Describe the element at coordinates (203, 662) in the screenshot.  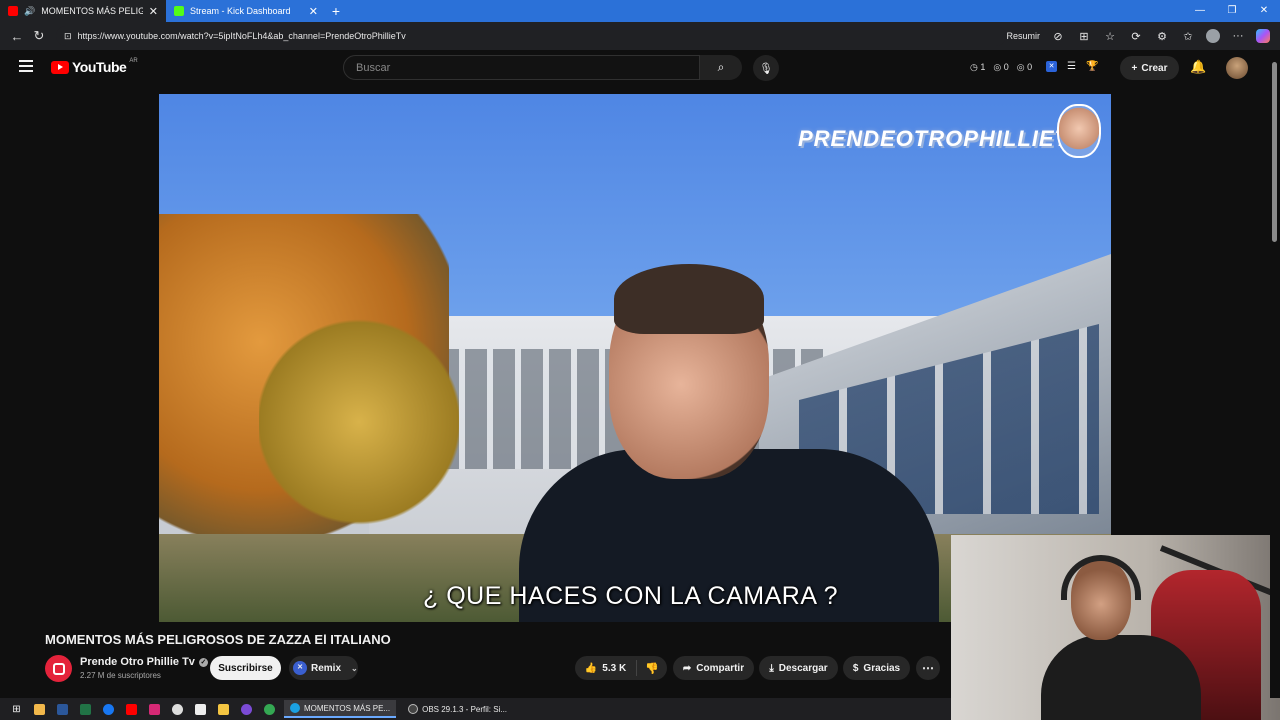
I see `verified-check-icon: ✓` at that location.